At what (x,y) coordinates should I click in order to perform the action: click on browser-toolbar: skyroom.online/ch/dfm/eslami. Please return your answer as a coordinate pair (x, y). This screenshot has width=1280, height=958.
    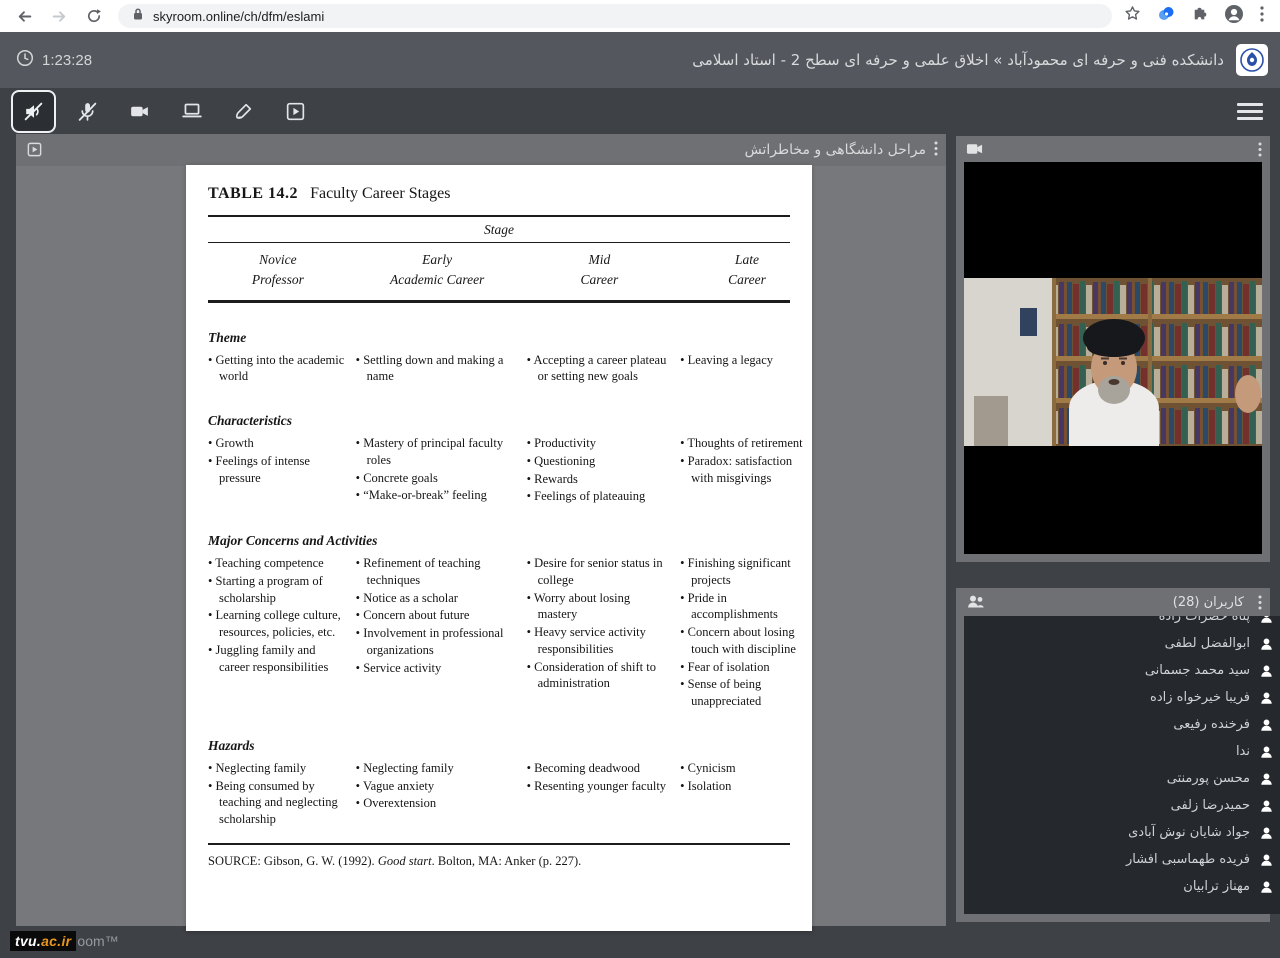
    Looking at the image, I should click on (640, 16).